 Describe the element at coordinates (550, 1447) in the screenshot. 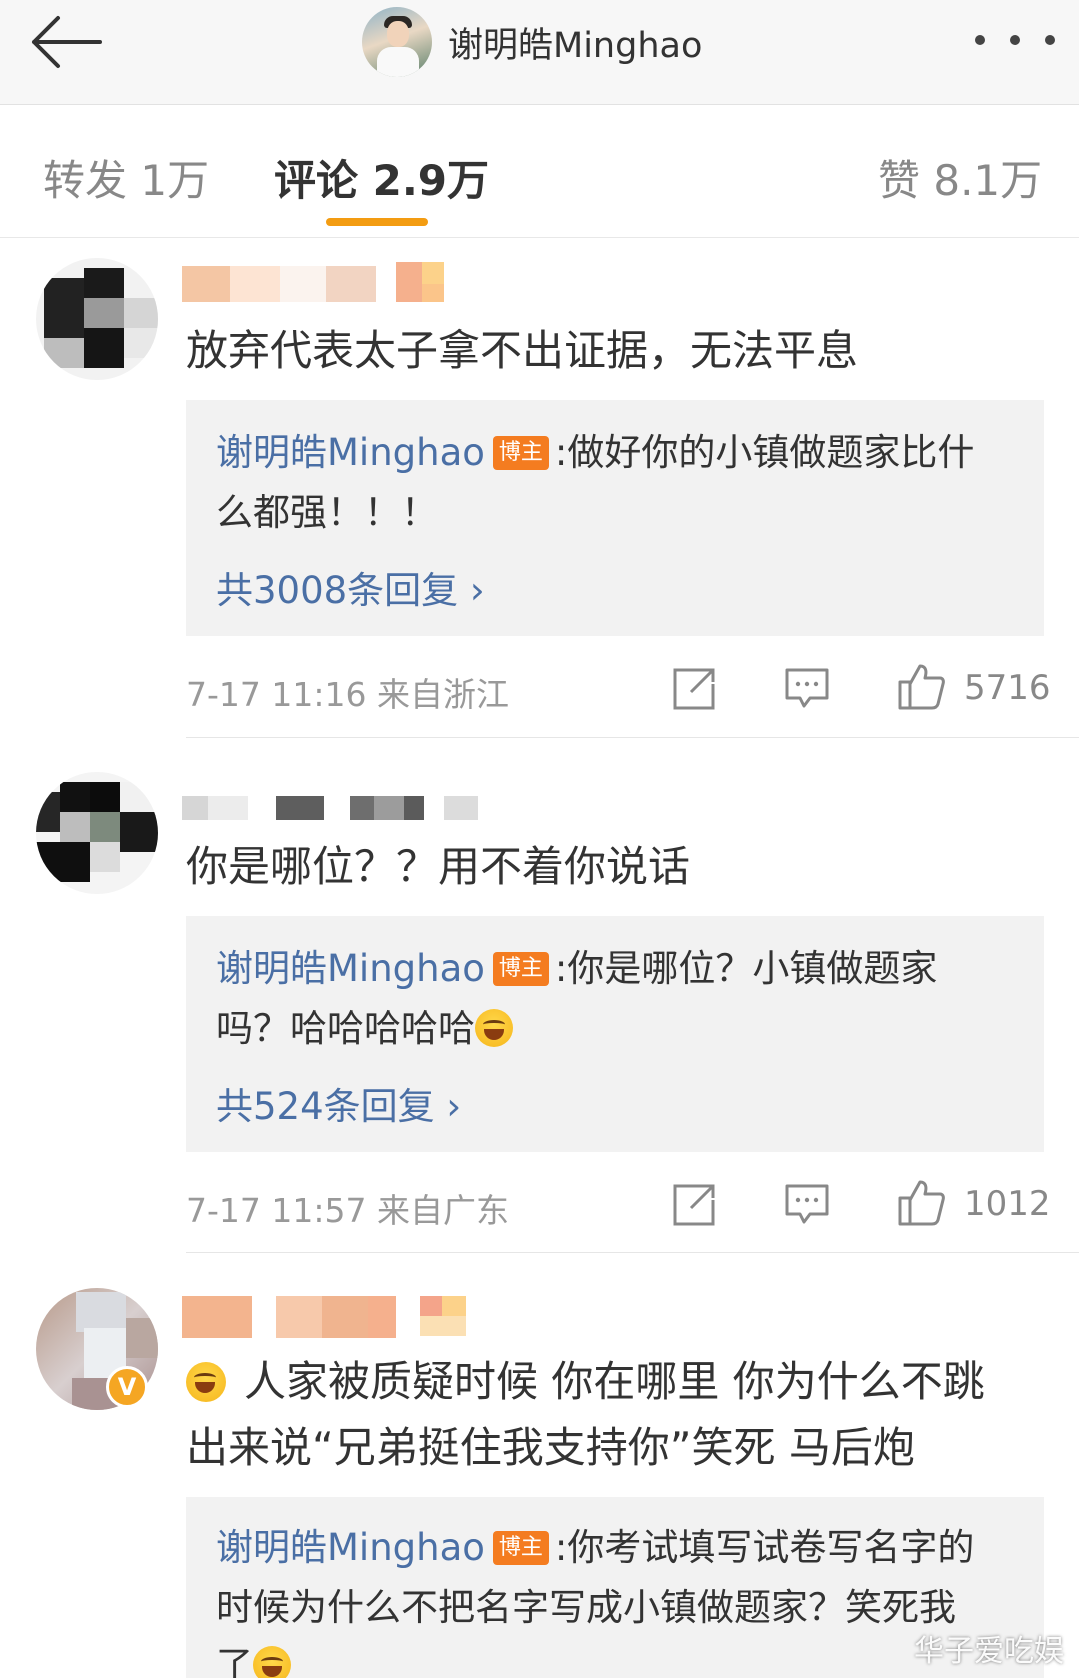

I see `comment-text: 出来说“兄弟挺住我支持你”笑死 马后炮` at that location.